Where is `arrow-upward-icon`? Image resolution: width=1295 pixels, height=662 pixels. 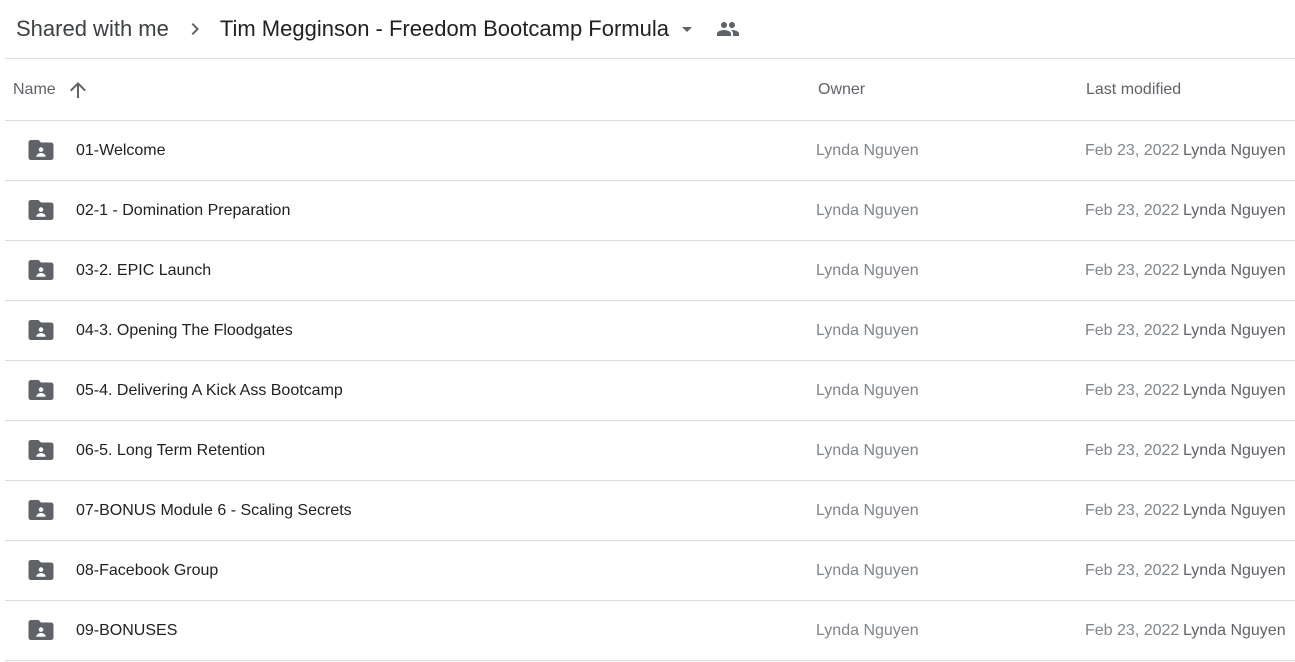 arrow-upward-icon is located at coordinates (78, 90).